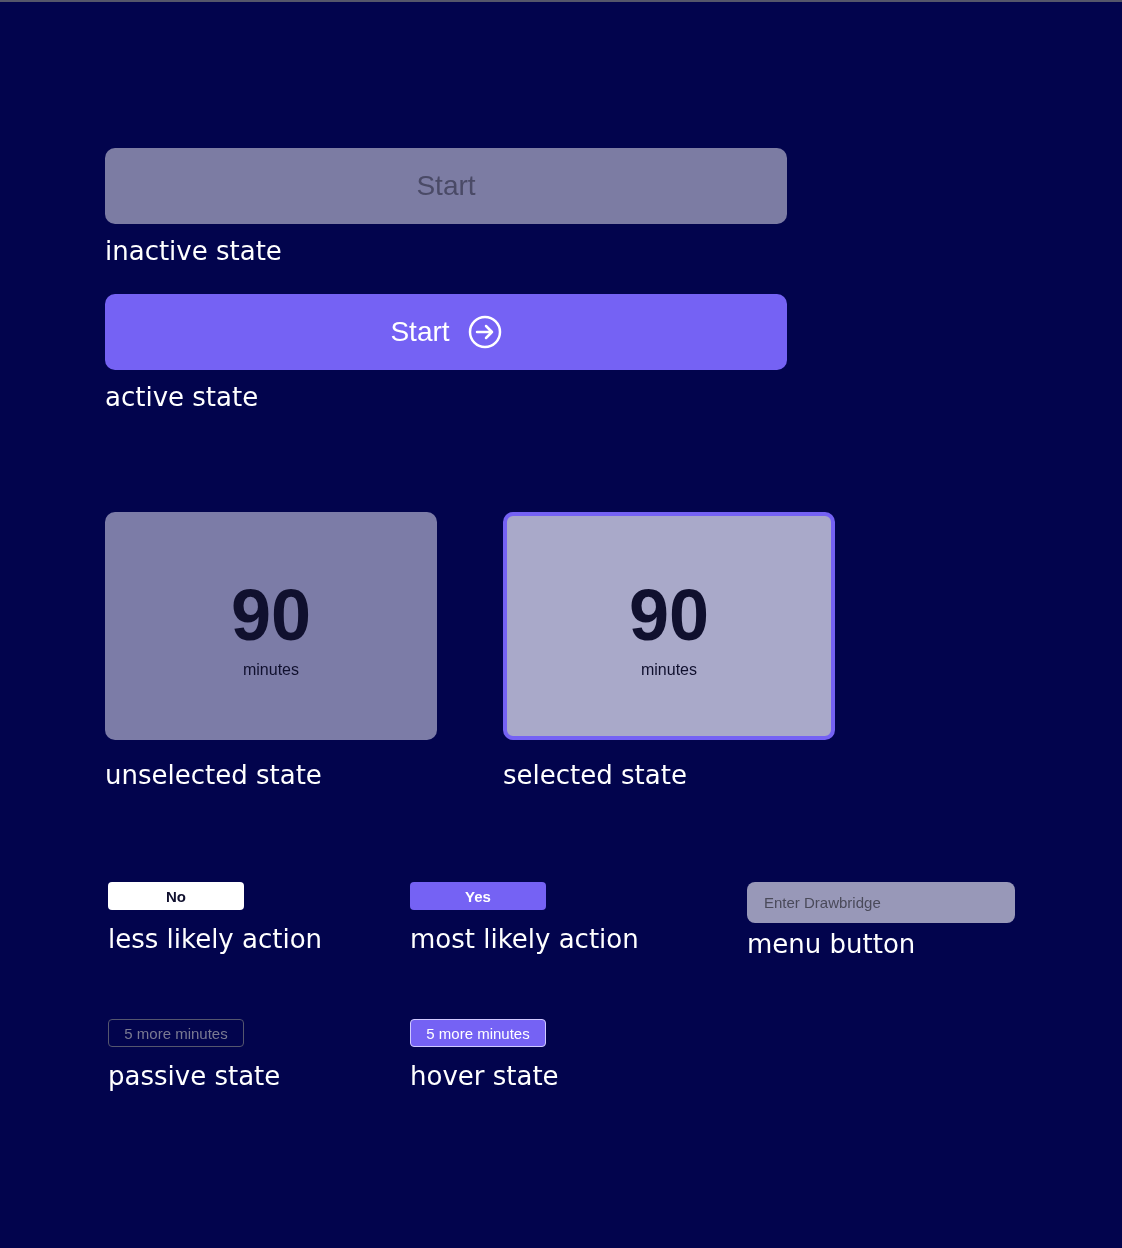  Describe the element at coordinates (525, 939) in the screenshot. I see `state-caption: most likely action` at that location.